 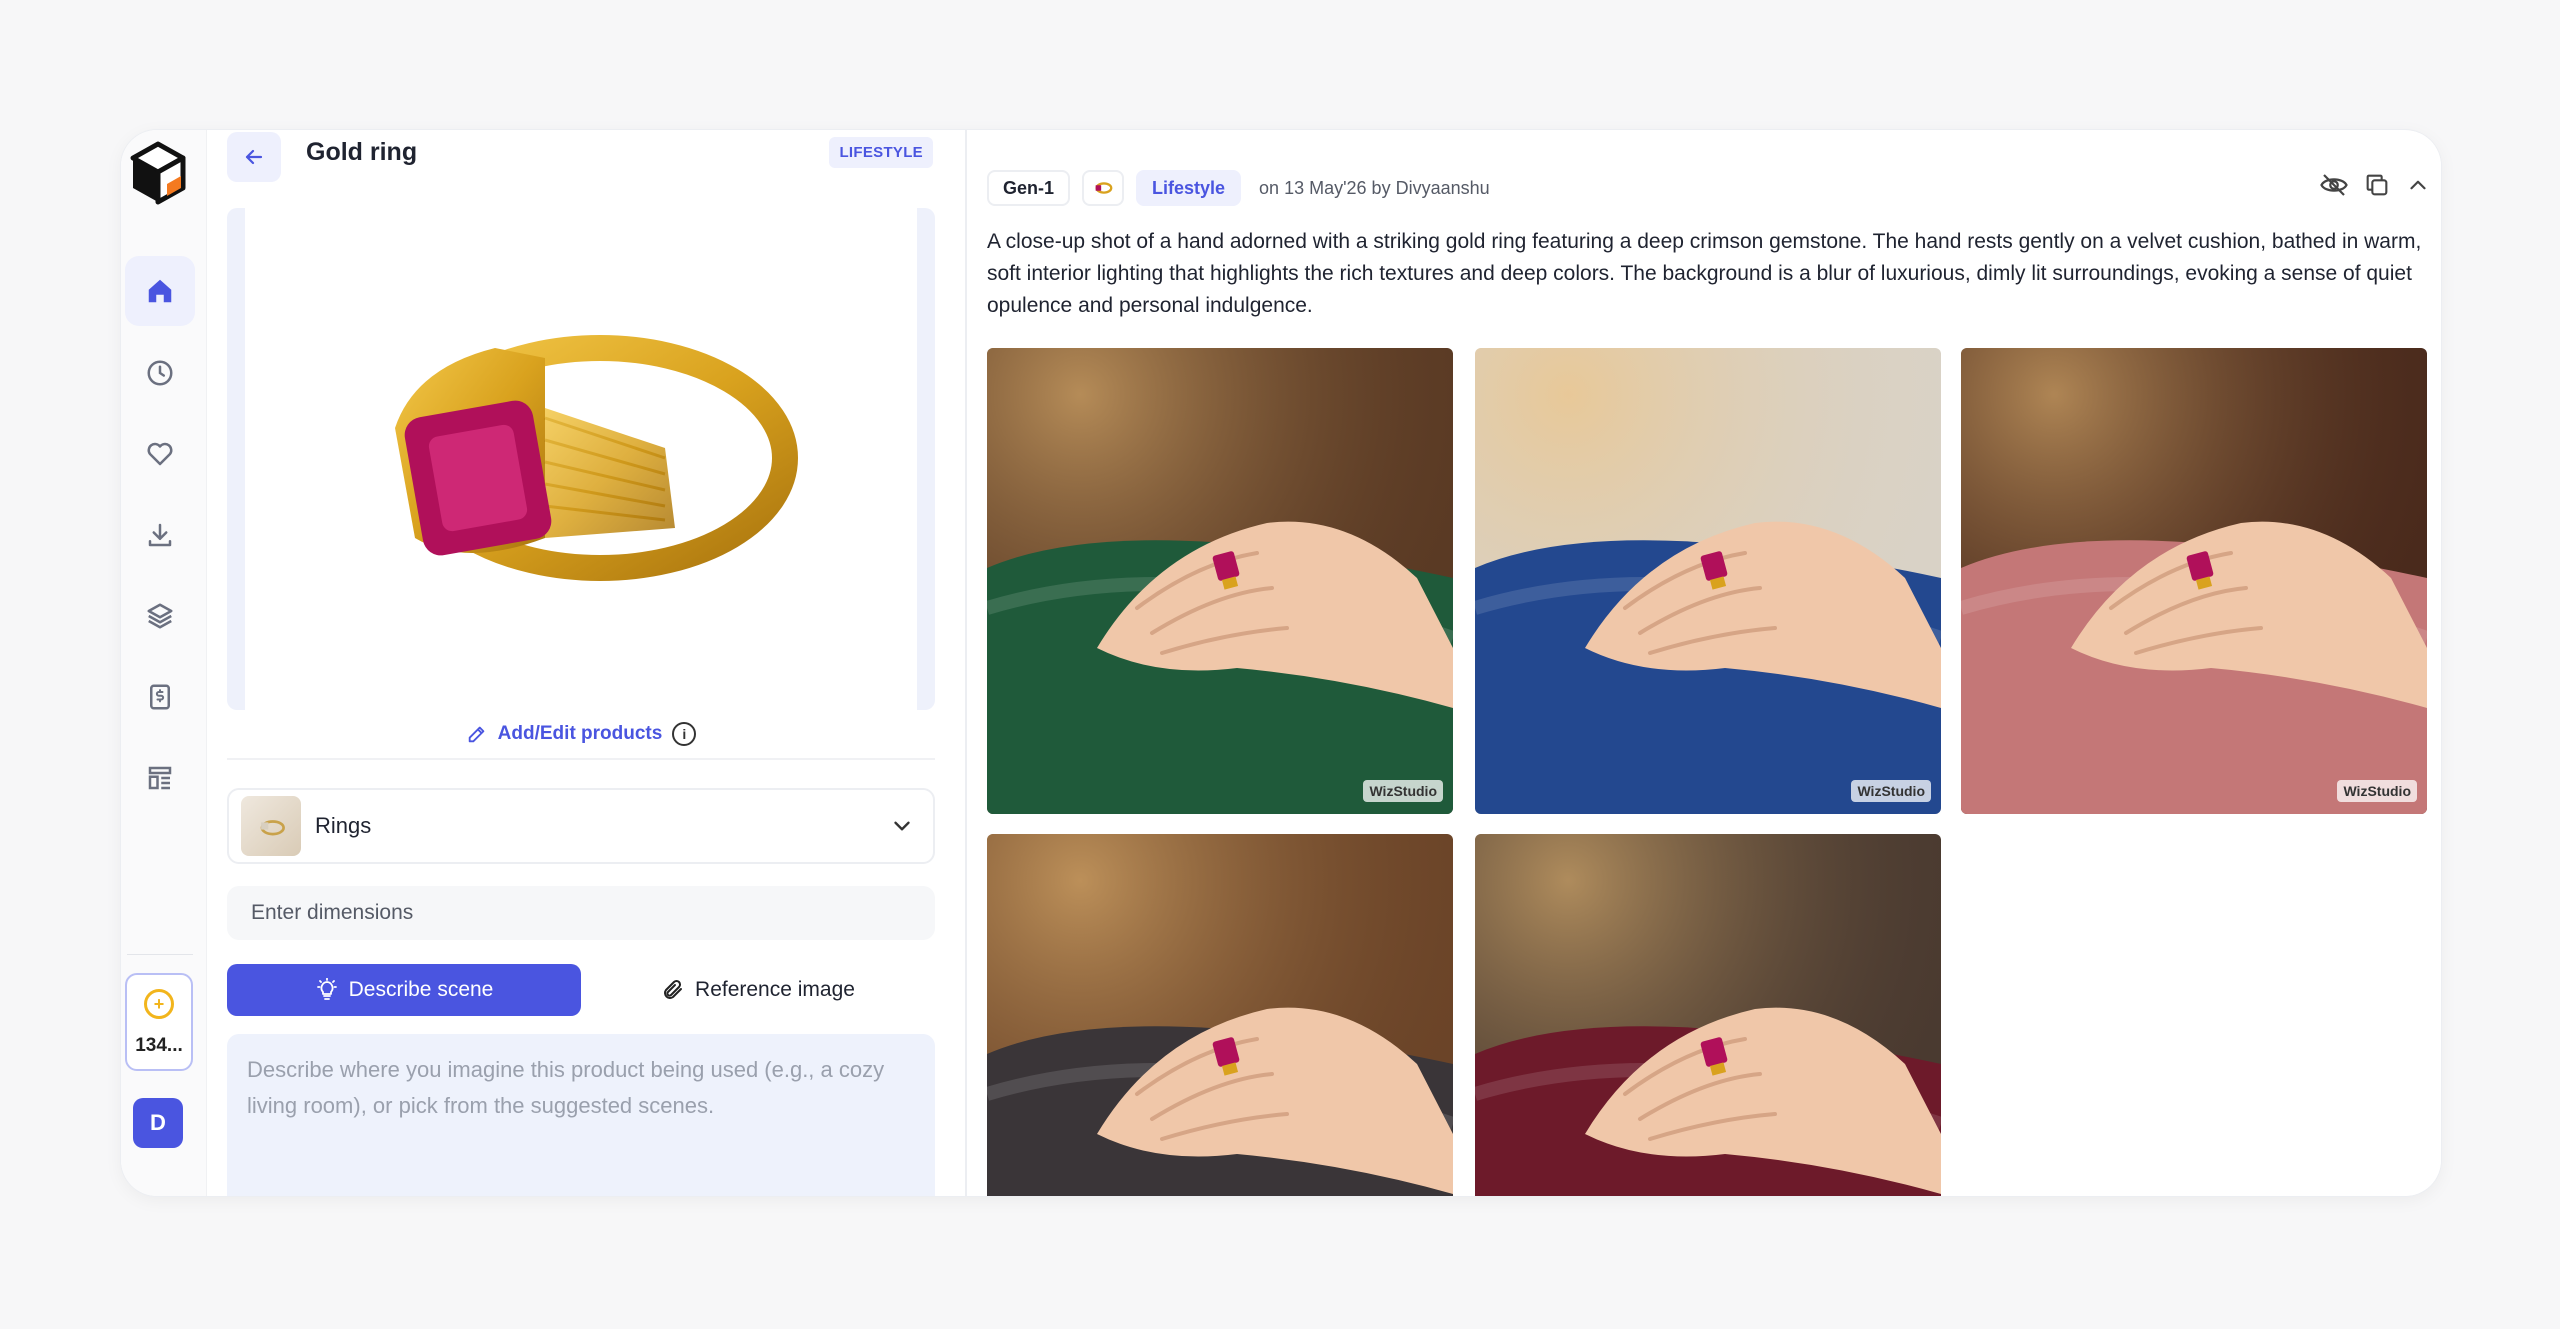 I want to click on product-thumb-chip, so click(x=1103, y=188).